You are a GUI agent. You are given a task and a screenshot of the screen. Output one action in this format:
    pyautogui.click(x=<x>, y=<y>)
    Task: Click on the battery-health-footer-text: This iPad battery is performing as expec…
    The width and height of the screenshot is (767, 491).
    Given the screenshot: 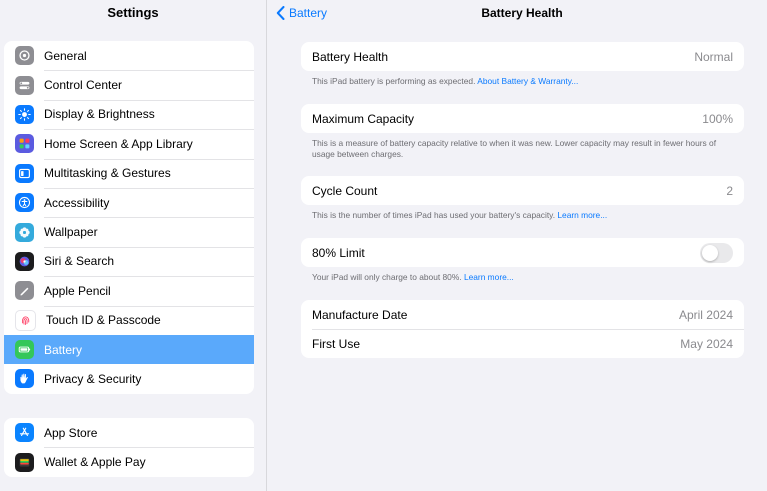 What is the action you would take?
    pyautogui.click(x=395, y=81)
    